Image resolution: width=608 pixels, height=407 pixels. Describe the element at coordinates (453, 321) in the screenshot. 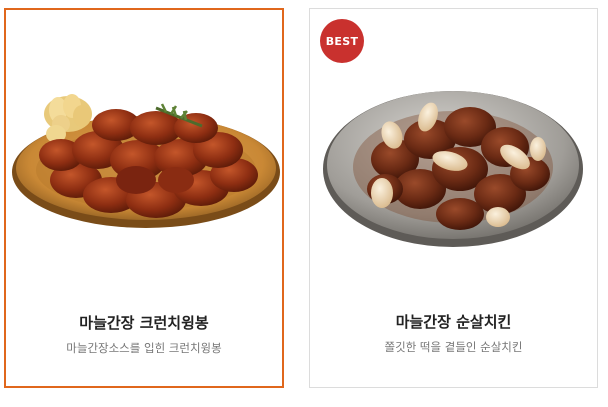

I see `product-name: 마늘간장 순살치킨` at that location.